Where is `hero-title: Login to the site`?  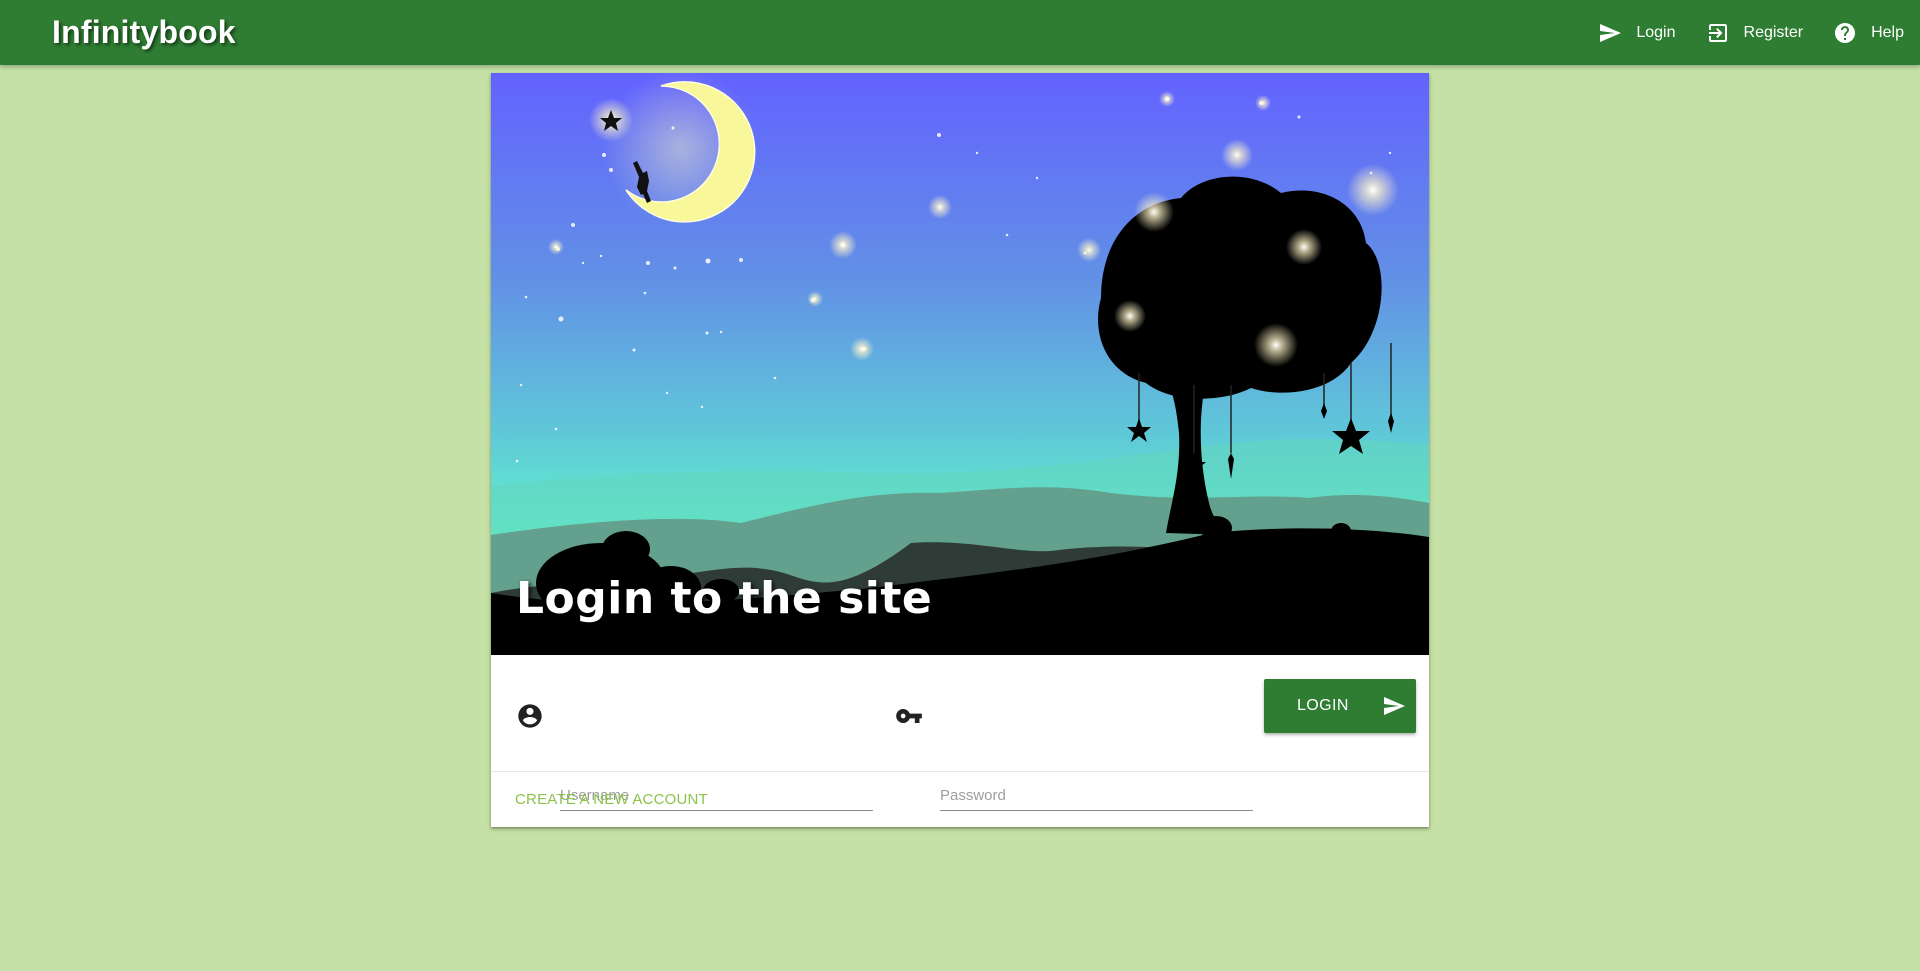 hero-title: Login to the site is located at coordinates (724, 598).